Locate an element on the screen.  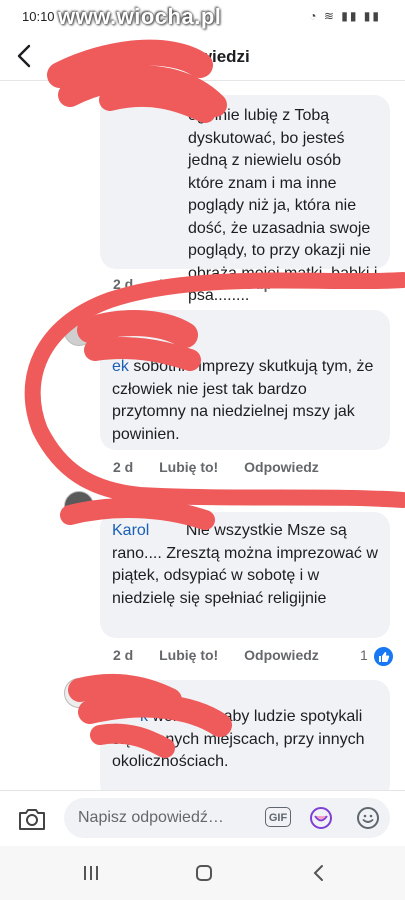
reply-composer: Napisz odpowiedź… GIF is located at coordinates (202, 818).